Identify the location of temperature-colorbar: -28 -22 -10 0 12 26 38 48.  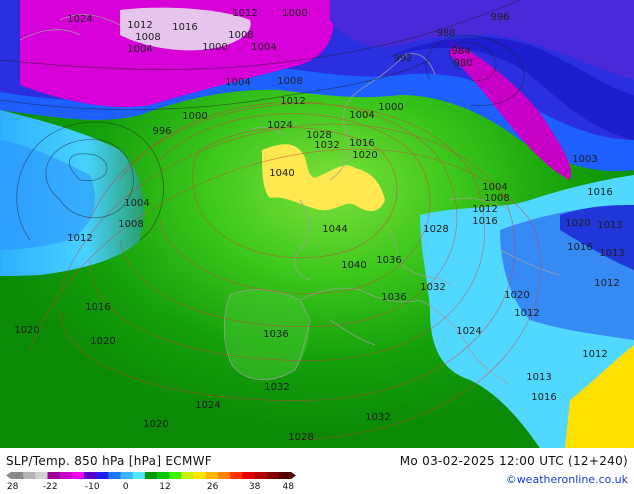
(150, 481).